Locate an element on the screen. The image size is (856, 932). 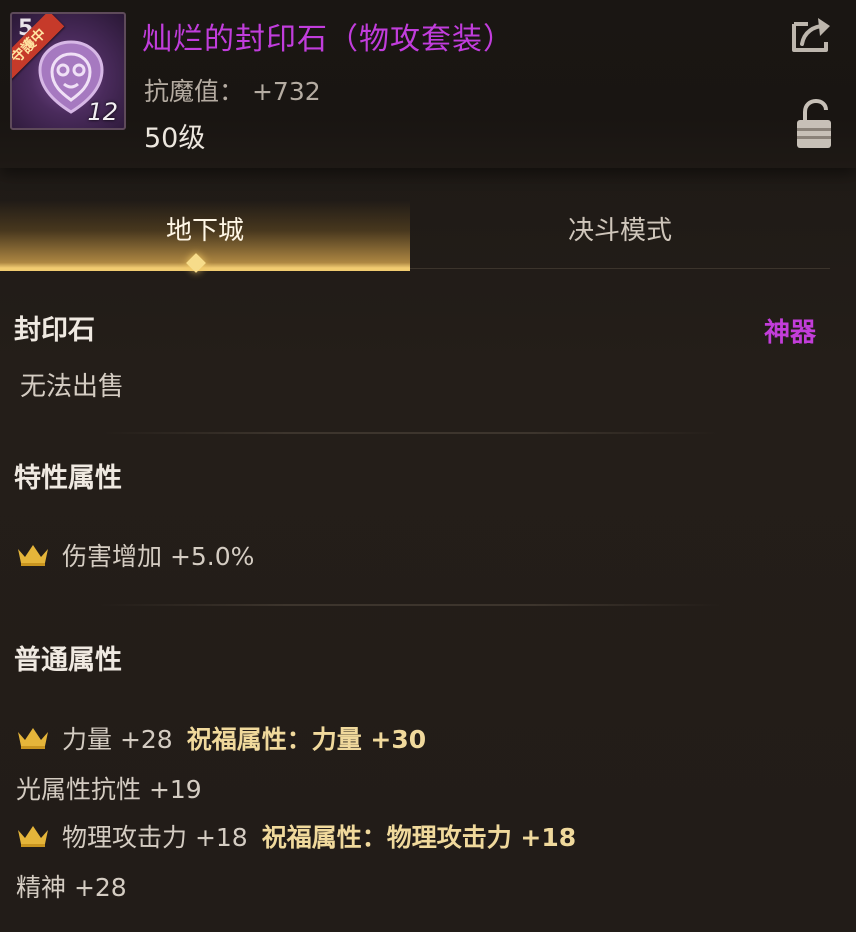
mode-tabs: 地下城 决斗模式 is located at coordinates (415, 235).